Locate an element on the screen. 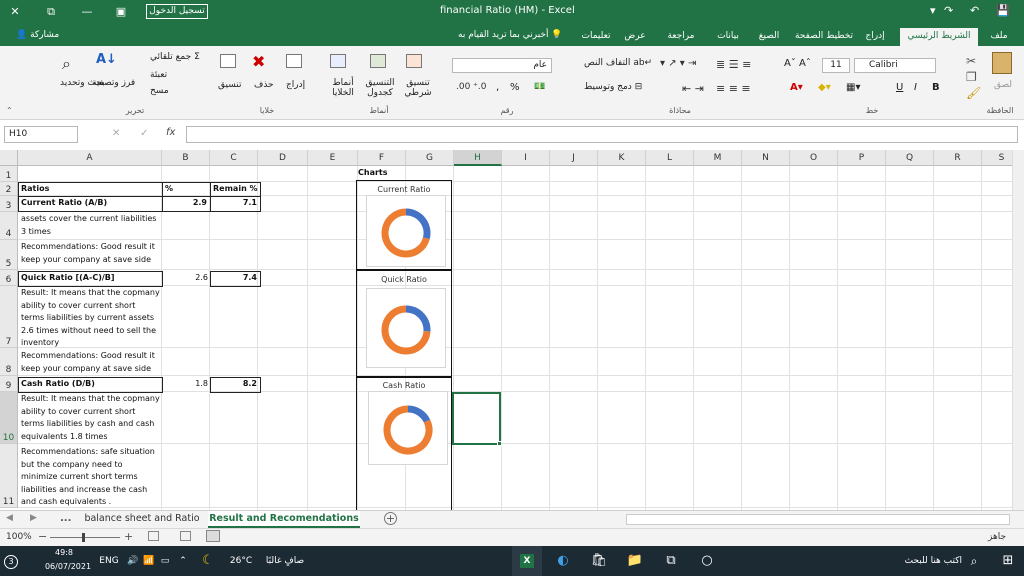  formula-input is located at coordinates (602, 134).